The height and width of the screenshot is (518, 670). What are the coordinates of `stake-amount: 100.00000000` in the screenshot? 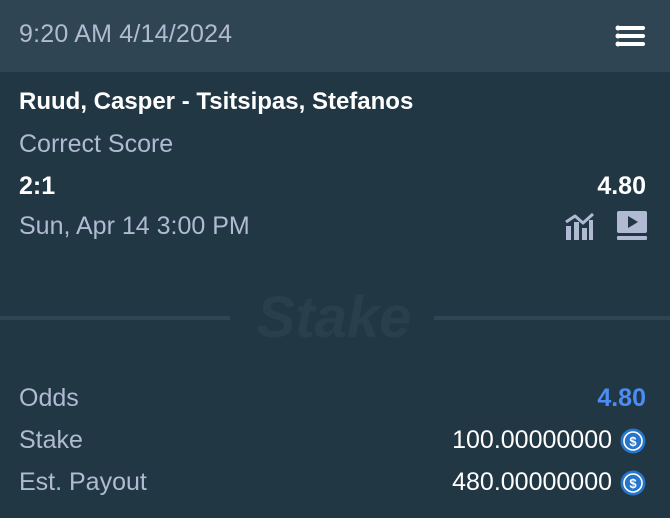 It's located at (532, 440).